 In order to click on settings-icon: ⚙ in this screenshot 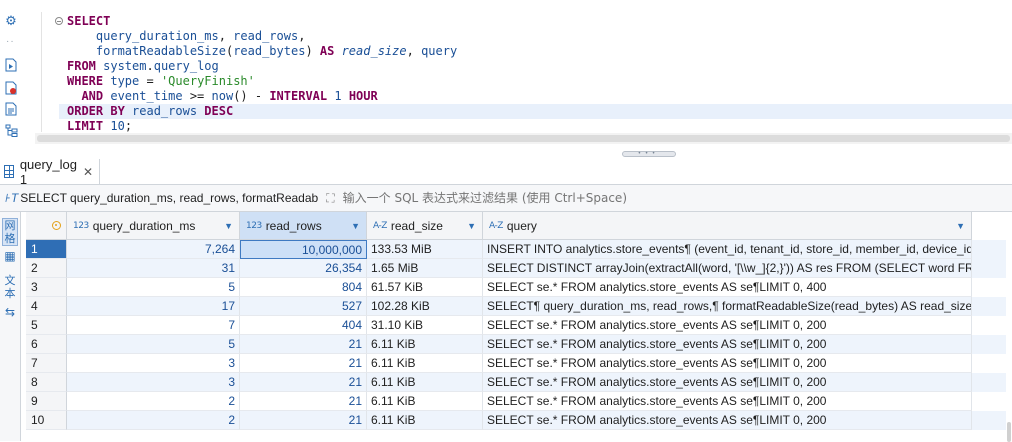, I will do `click(11, 21)`.